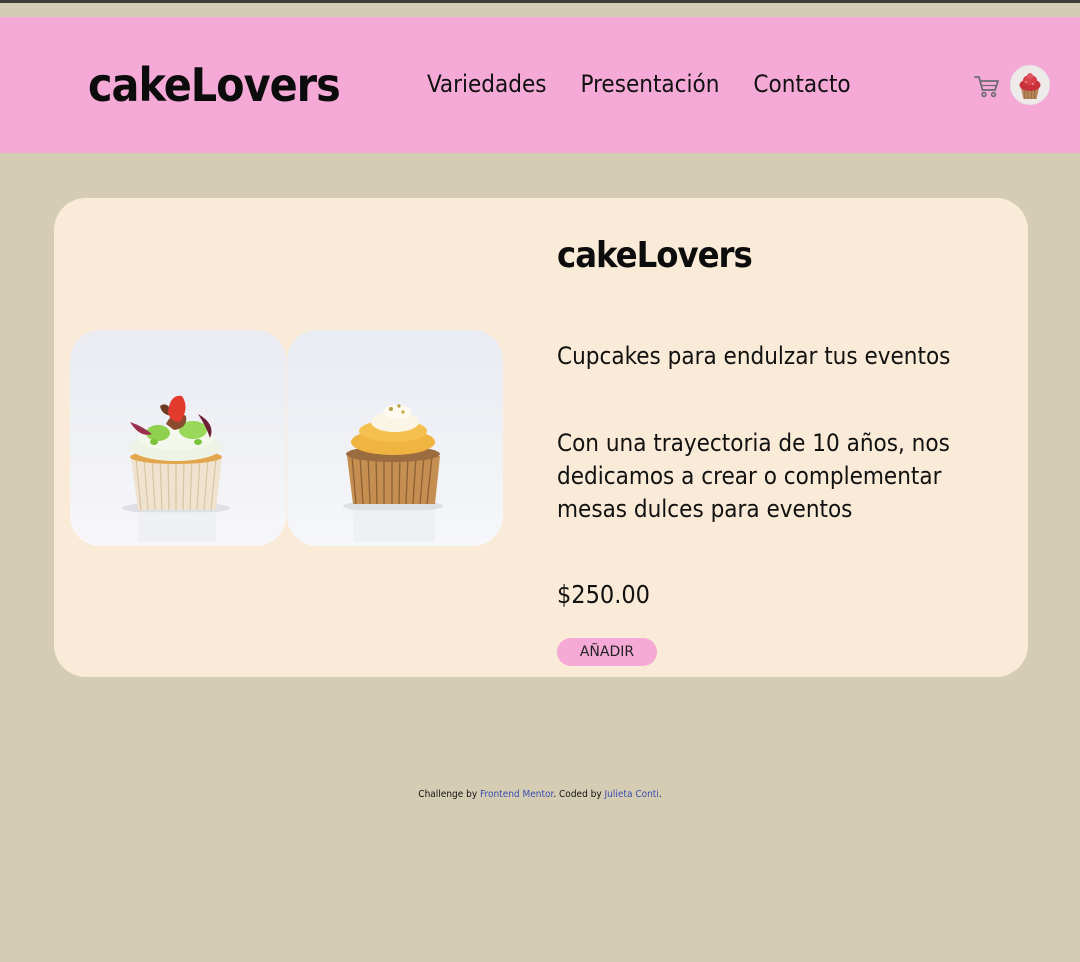 The height and width of the screenshot is (962, 1080). Describe the element at coordinates (660, 794) in the screenshot. I see `attribution-suffix: .` at that location.